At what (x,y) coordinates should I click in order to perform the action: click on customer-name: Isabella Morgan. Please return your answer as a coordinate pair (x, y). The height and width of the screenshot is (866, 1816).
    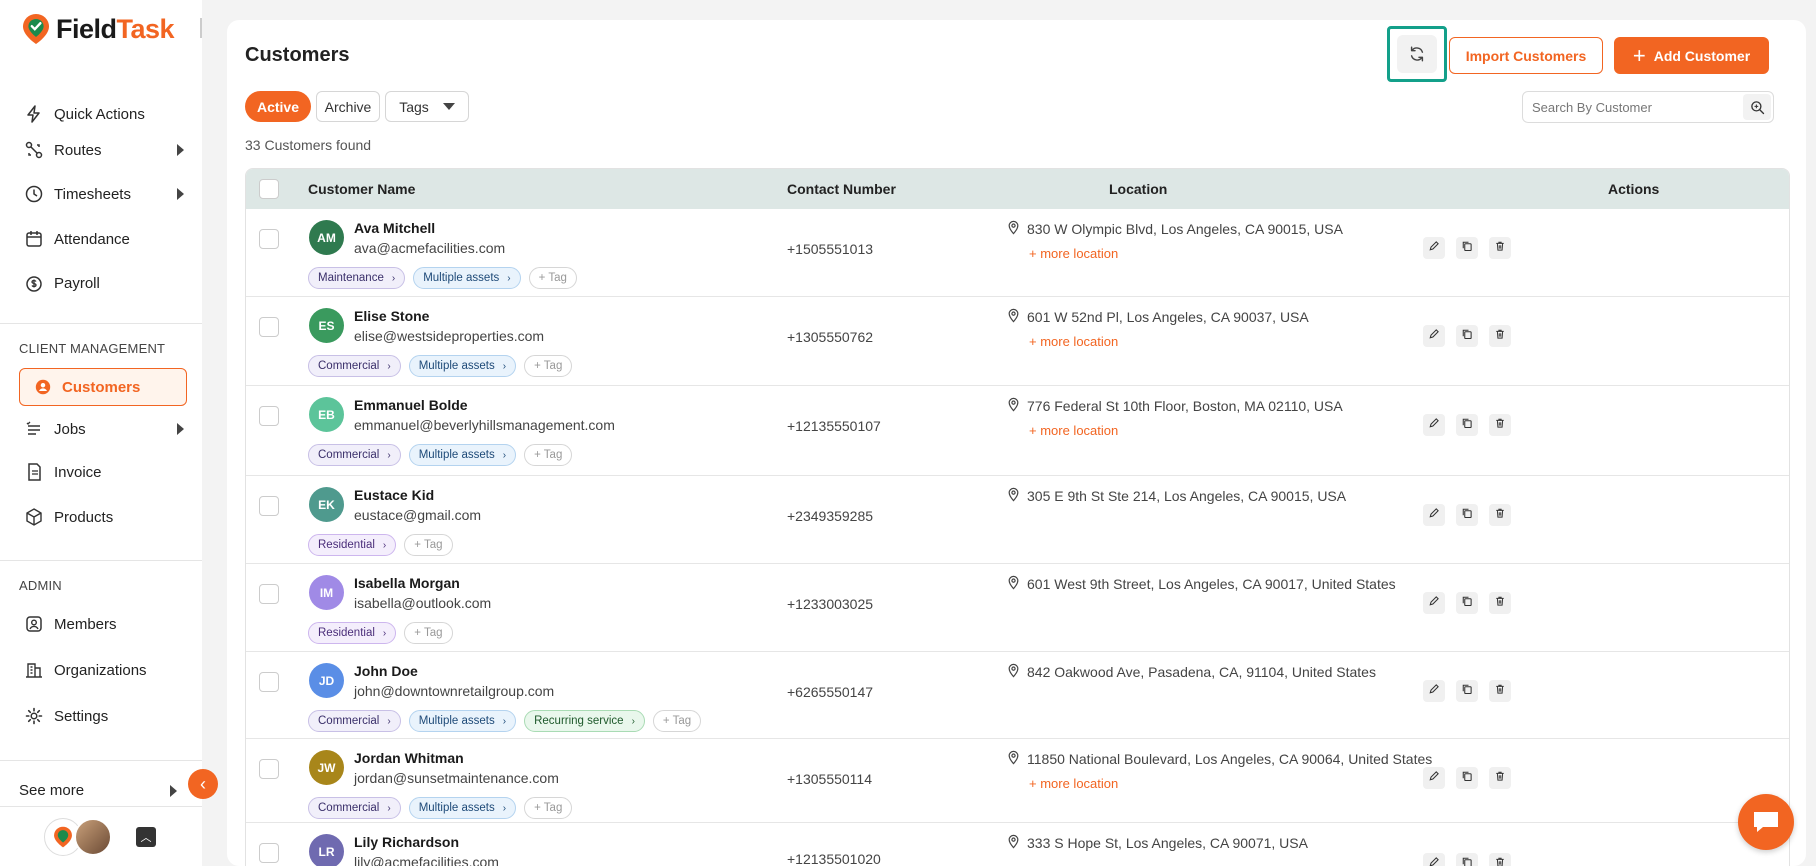
    Looking at the image, I should click on (407, 583).